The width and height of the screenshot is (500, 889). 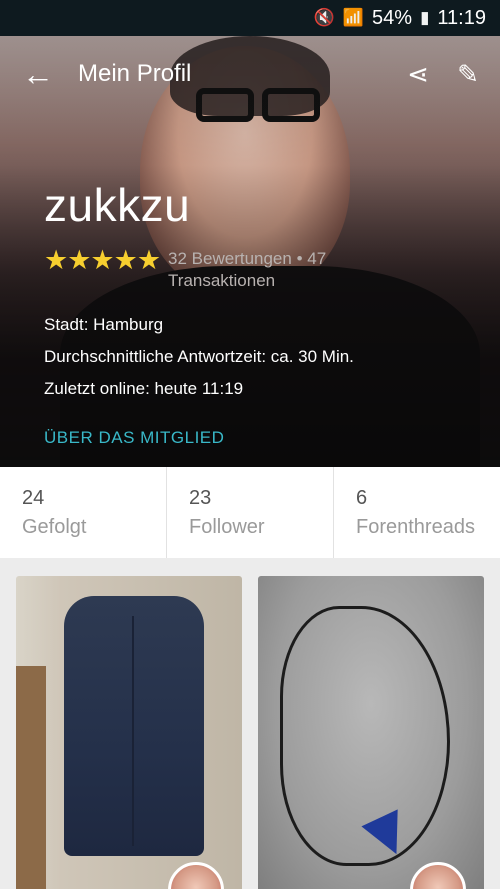 What do you see at coordinates (425, 17) in the screenshot?
I see `battery-icon: ▮` at bounding box center [425, 17].